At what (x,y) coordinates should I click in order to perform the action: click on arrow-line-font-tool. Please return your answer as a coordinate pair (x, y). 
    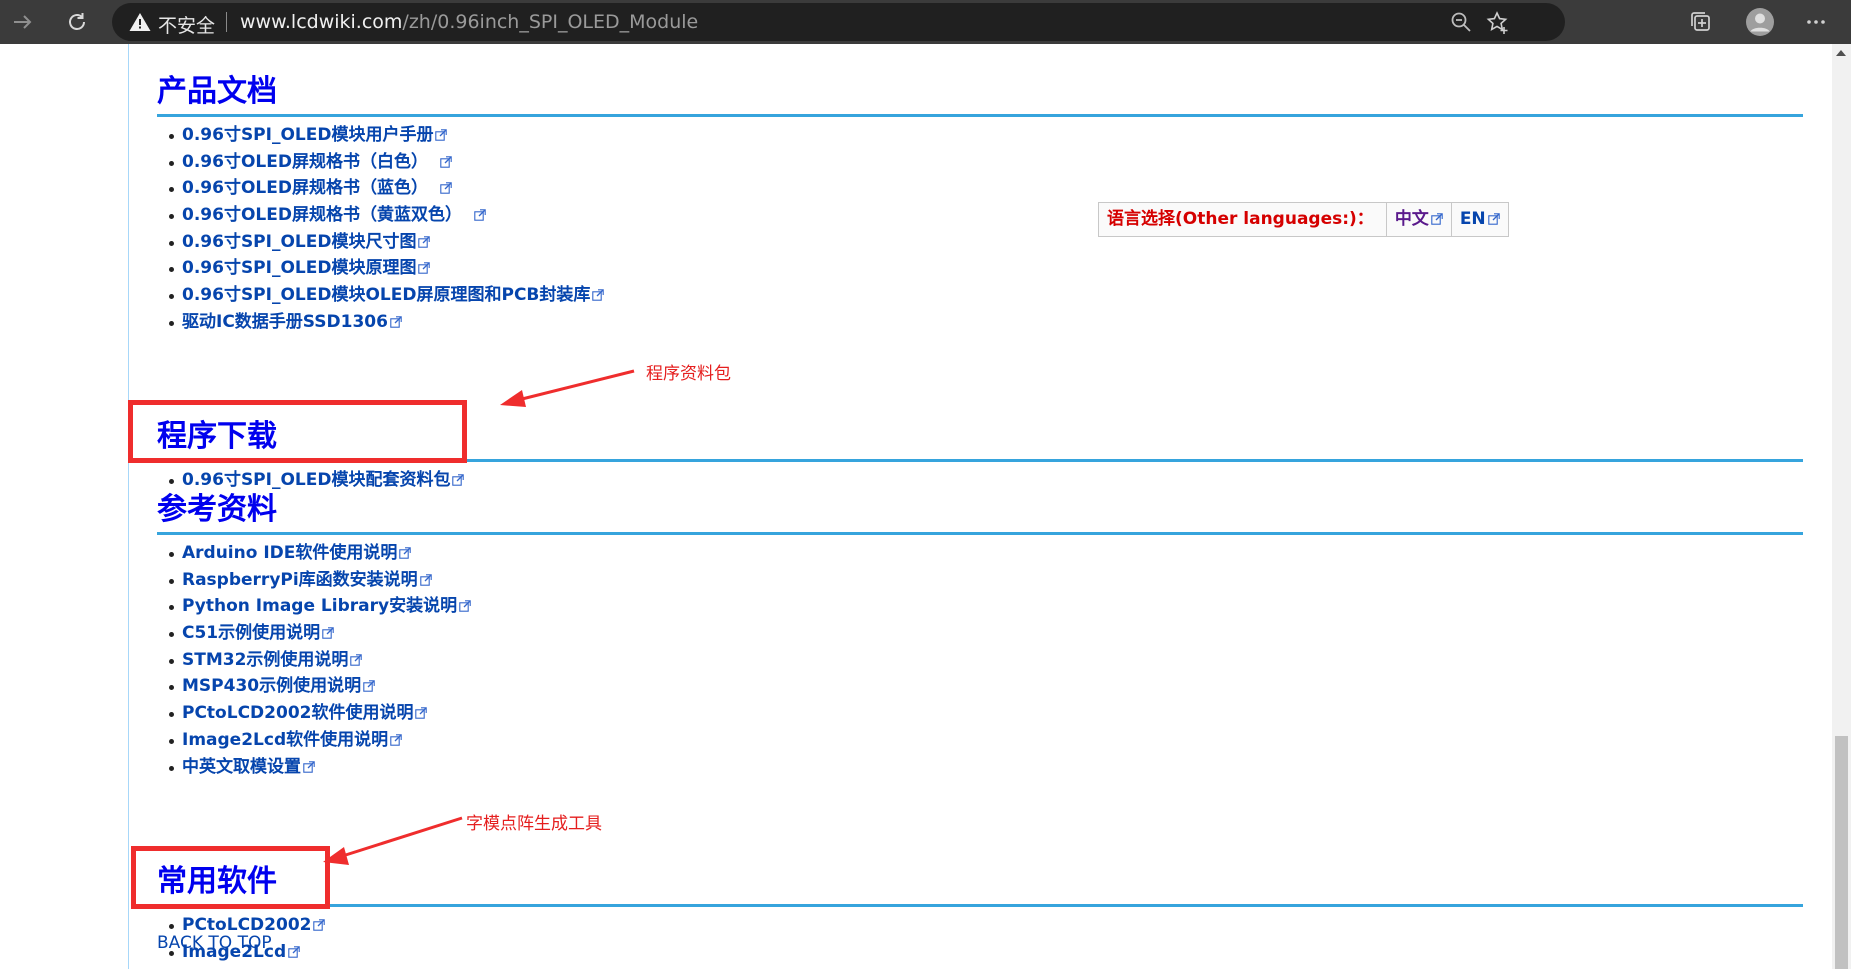
    Looking at the image, I should click on (397, 838).